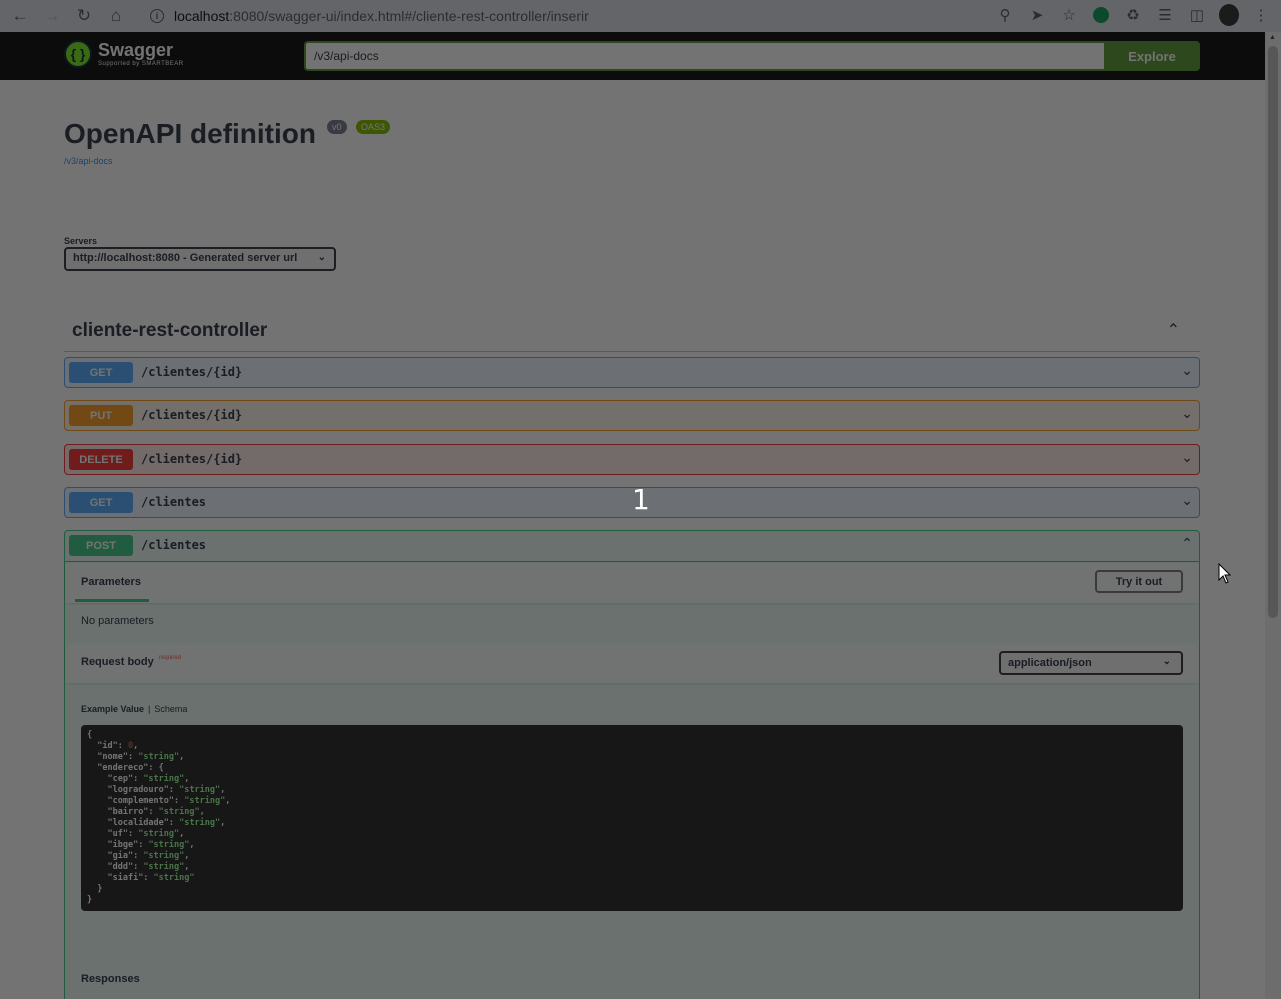 This screenshot has width=1281, height=999. What do you see at coordinates (148, 779) in the screenshot?
I see `code-line: "cep": "string",` at bounding box center [148, 779].